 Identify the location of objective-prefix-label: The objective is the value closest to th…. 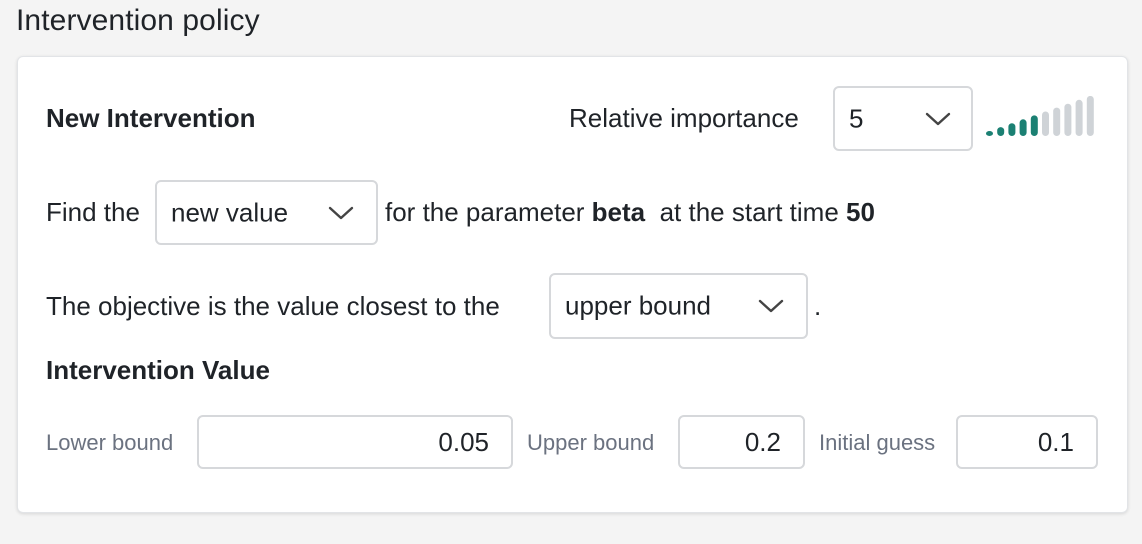
(273, 306).